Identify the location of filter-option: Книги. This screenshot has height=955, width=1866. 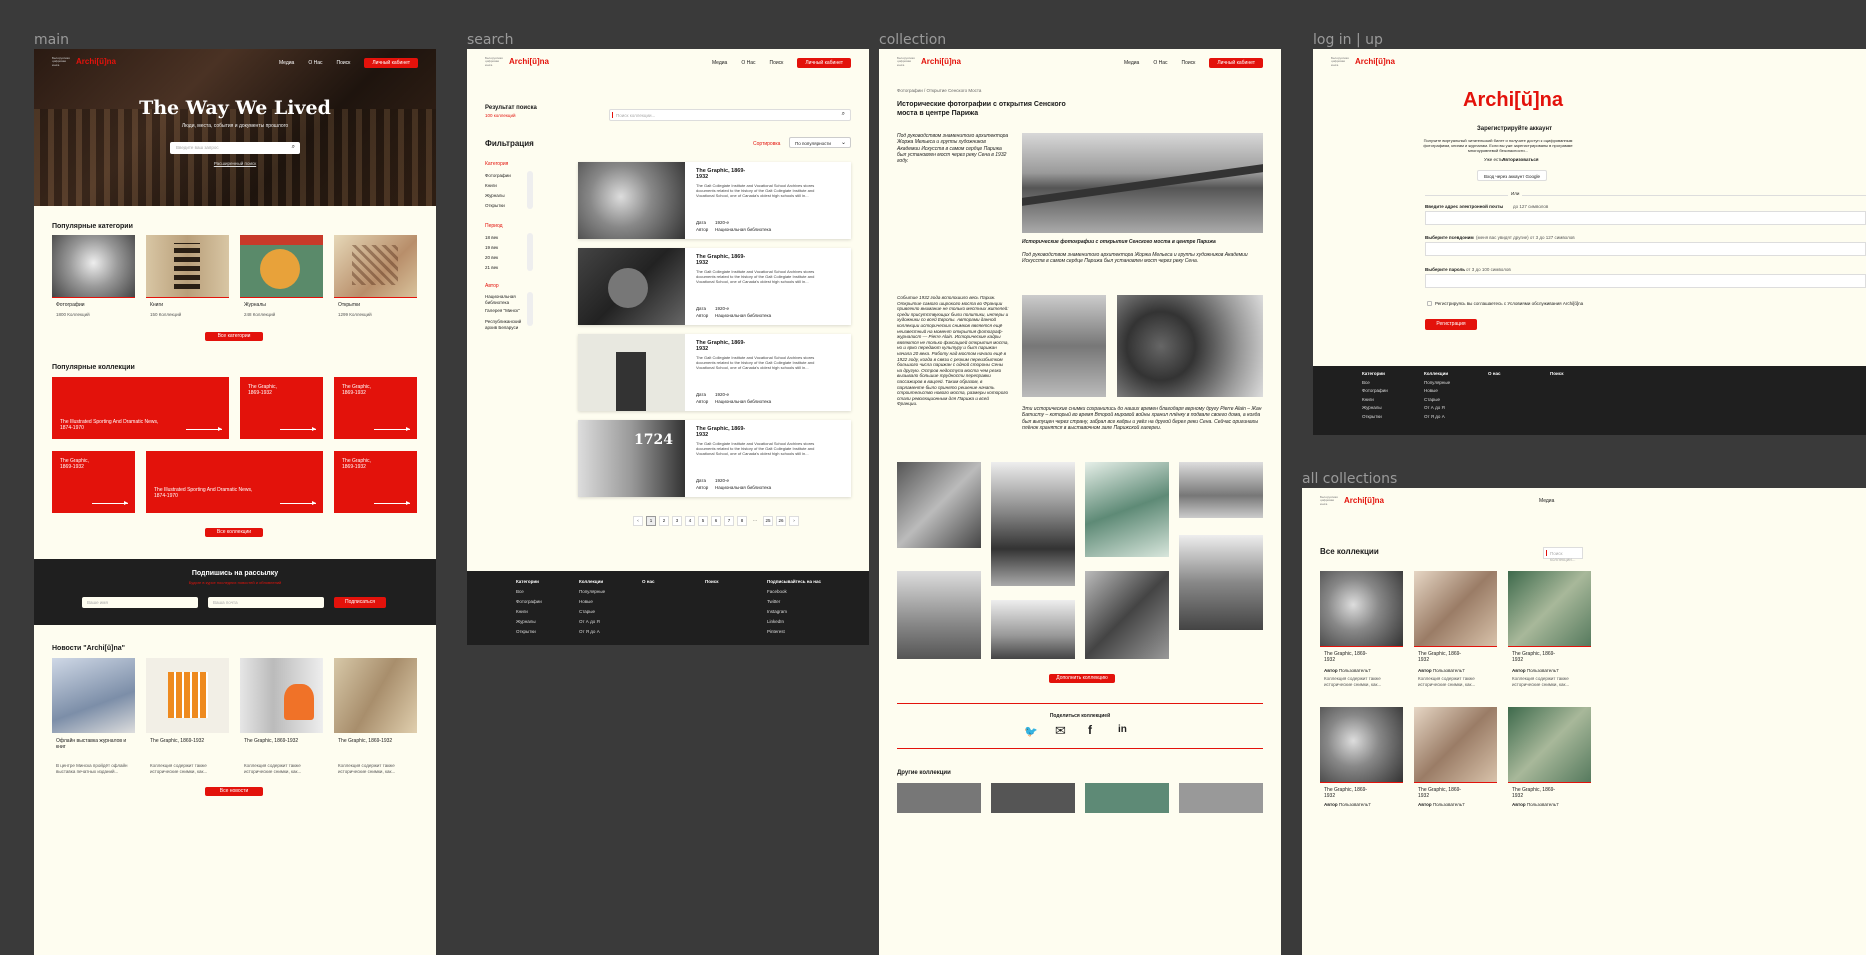
(491, 186).